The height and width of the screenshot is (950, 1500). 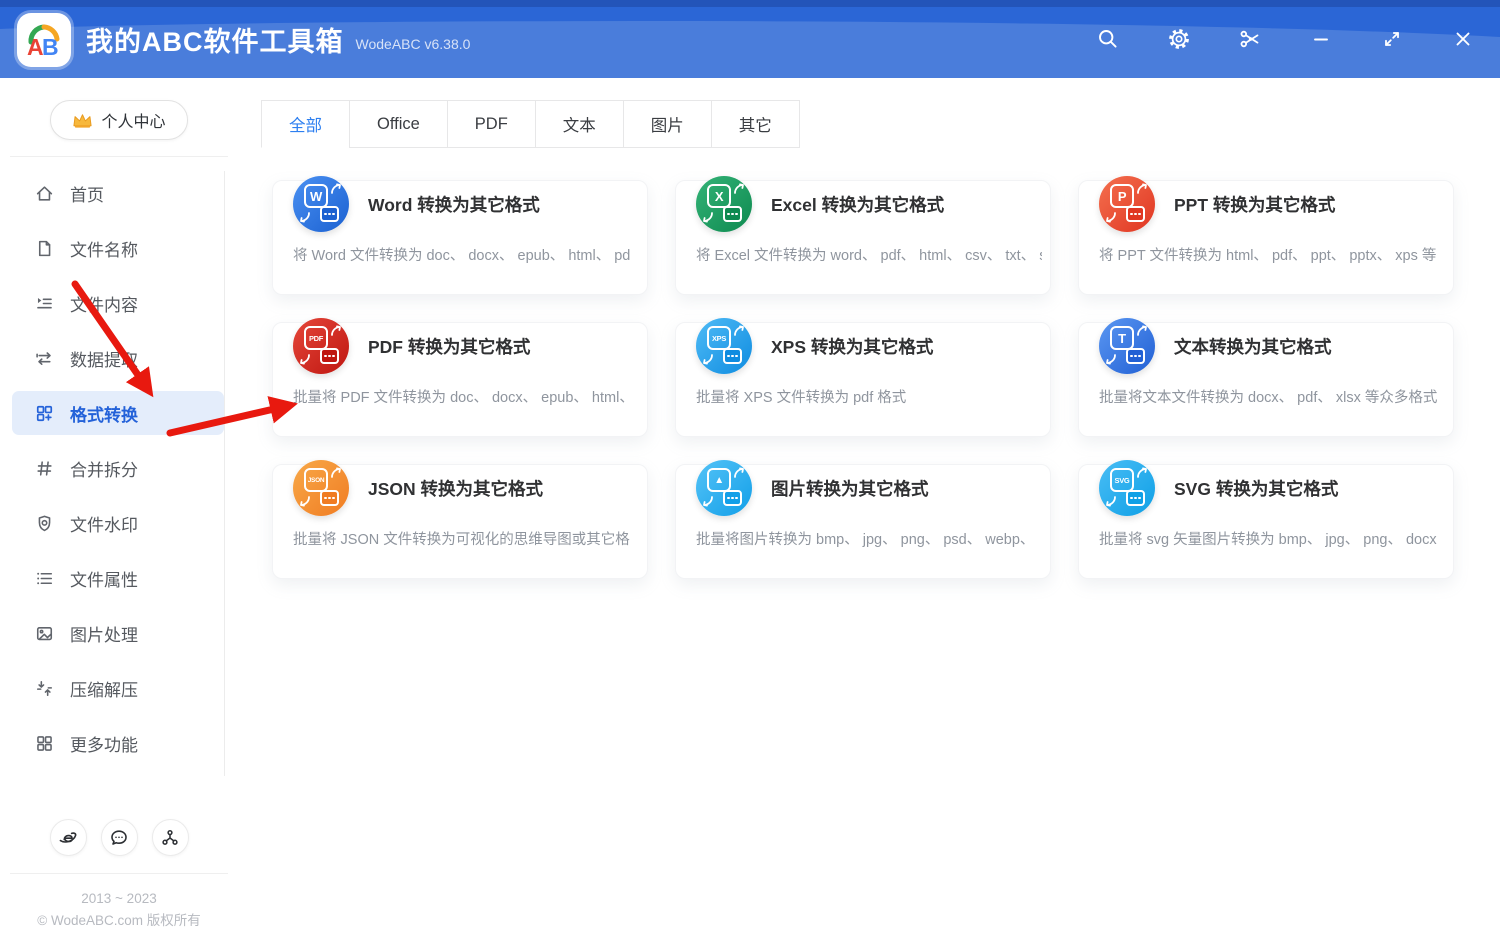 I want to click on share-button, so click(x=170, y=837).